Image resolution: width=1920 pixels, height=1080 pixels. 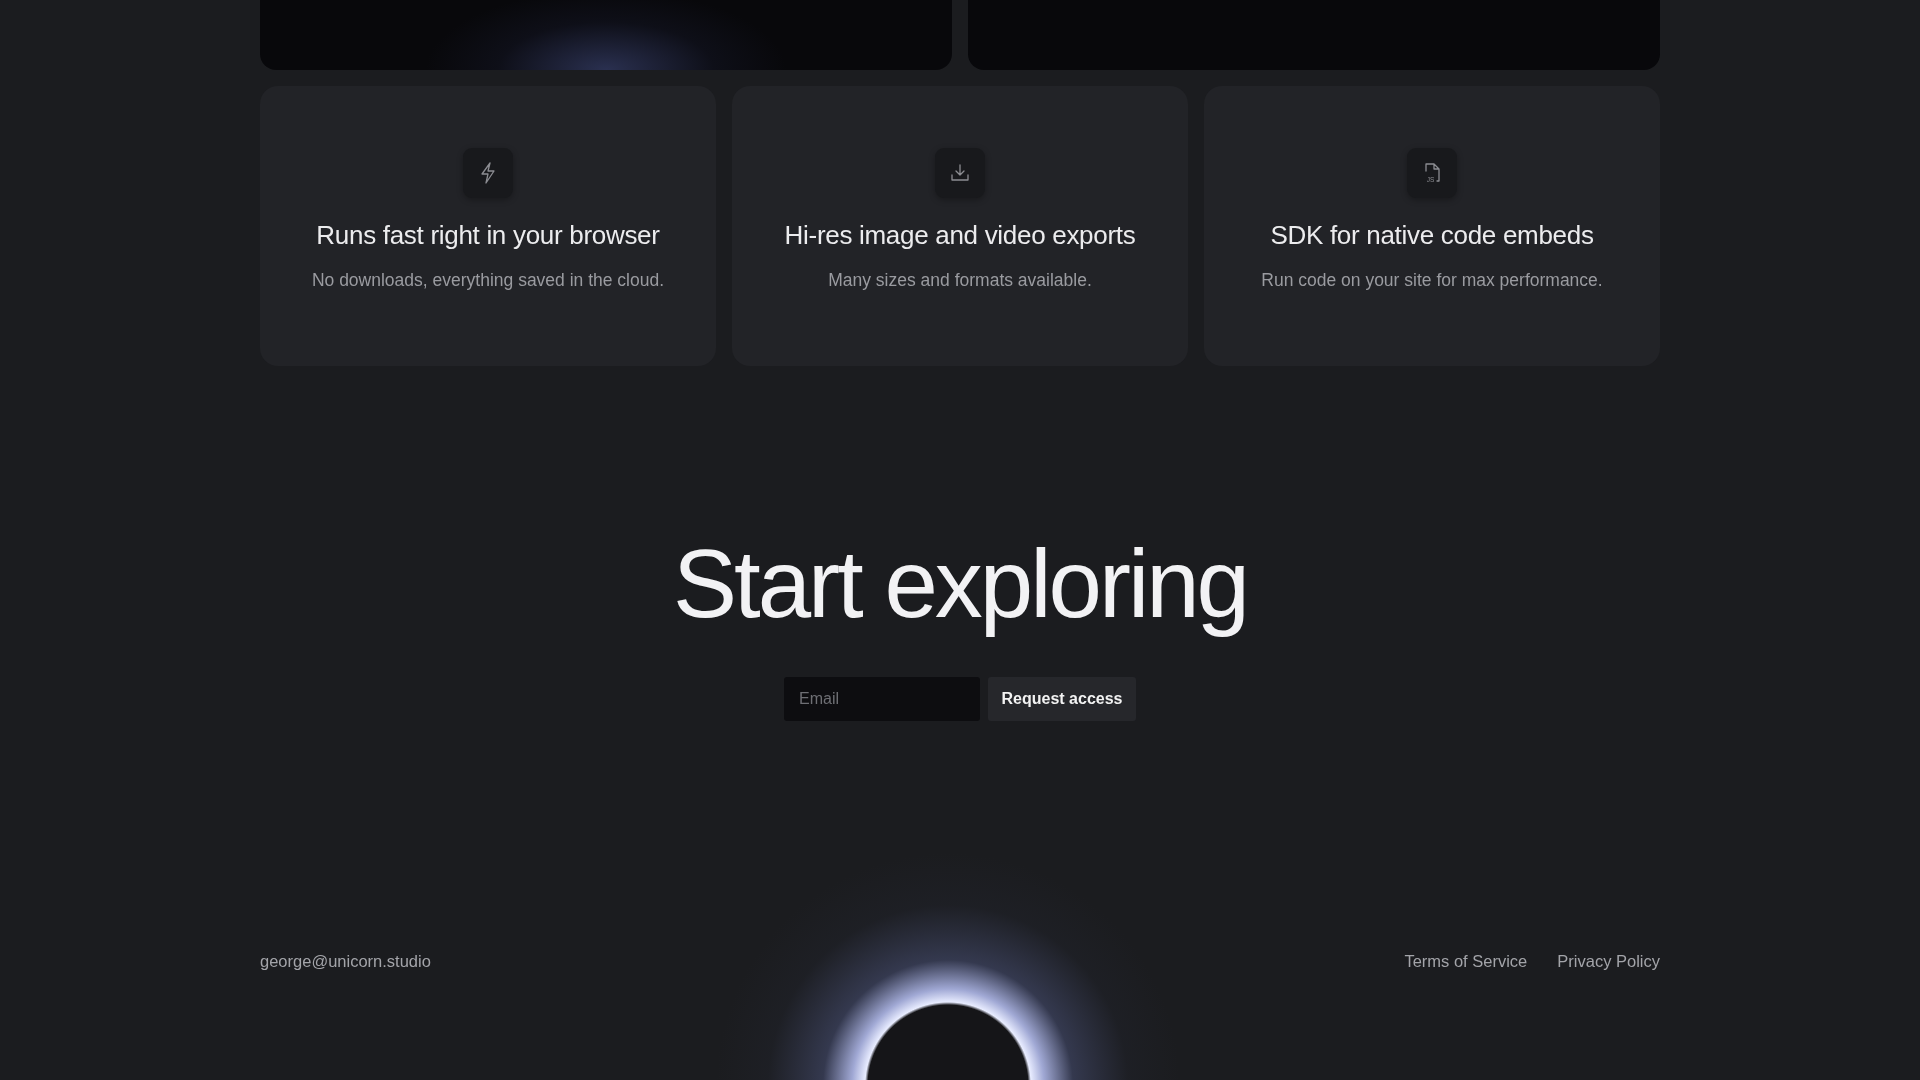 I want to click on feature-title: Hi-res image and video exports, so click(x=960, y=235).